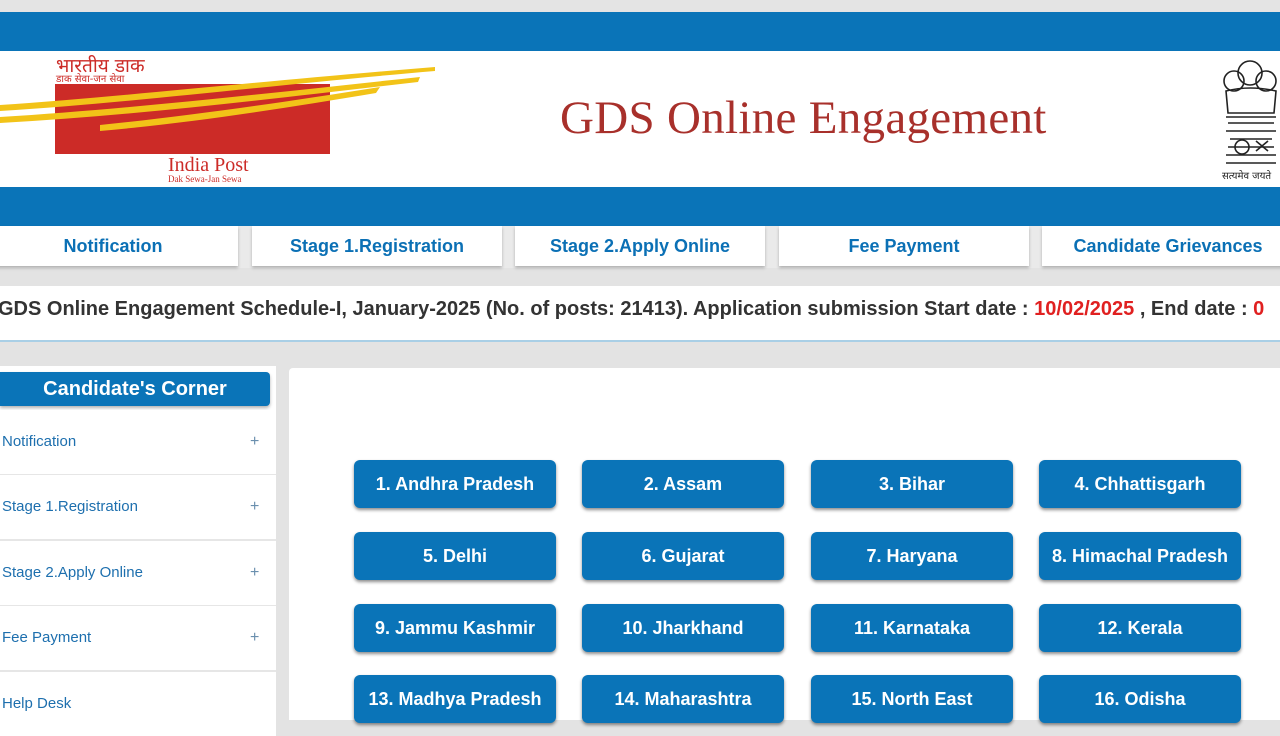 The image size is (1280, 736). I want to click on ticker-end-date: 0, so click(1259, 309).